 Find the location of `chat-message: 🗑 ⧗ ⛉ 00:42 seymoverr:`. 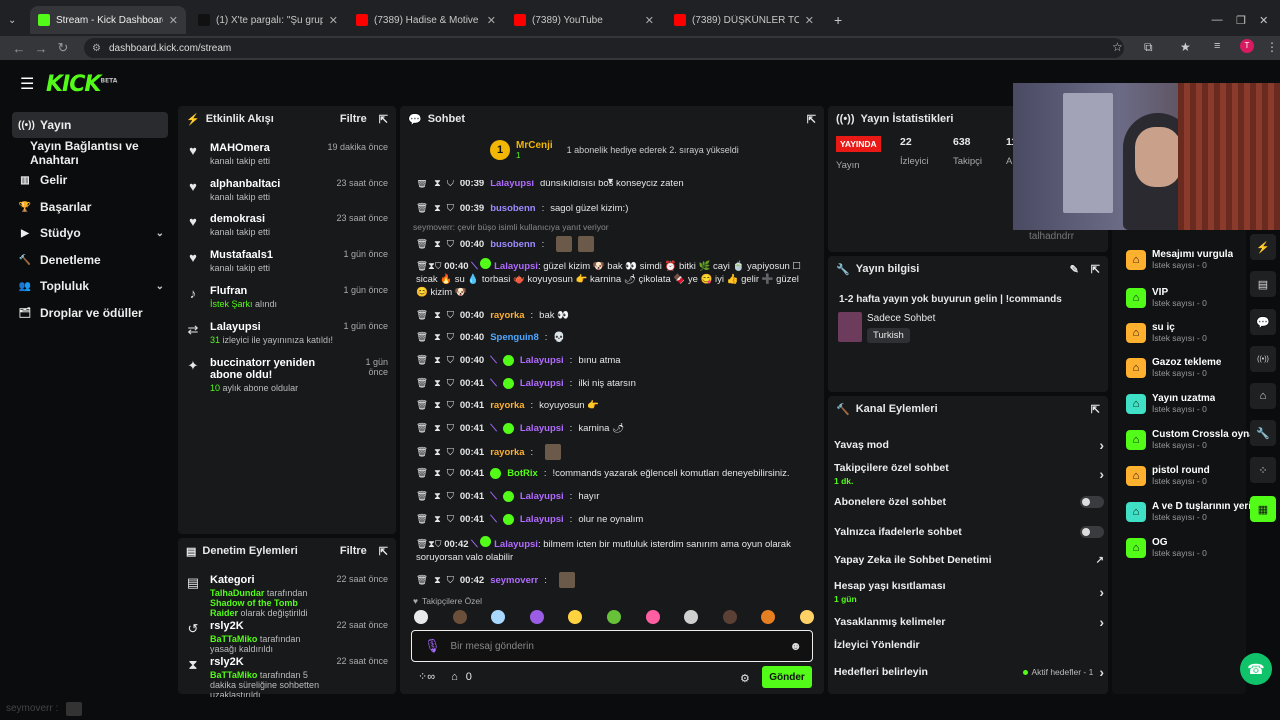

chat-message: 🗑 ⧗ ⛉ 00:42 seymoverr: is located at coordinates (612, 580).